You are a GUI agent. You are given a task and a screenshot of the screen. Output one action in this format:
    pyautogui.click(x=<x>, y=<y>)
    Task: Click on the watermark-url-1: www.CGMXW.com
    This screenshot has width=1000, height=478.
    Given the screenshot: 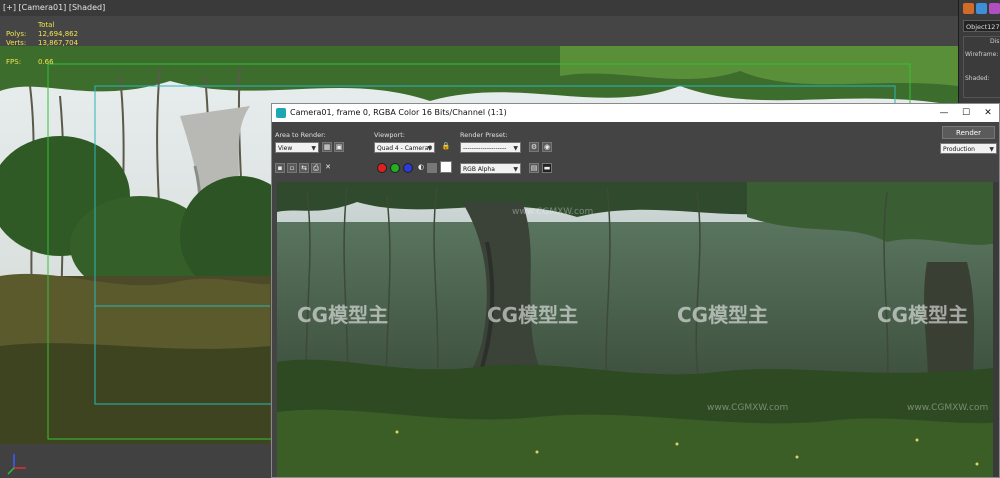 What is the action you would take?
    pyautogui.click(x=552, y=212)
    